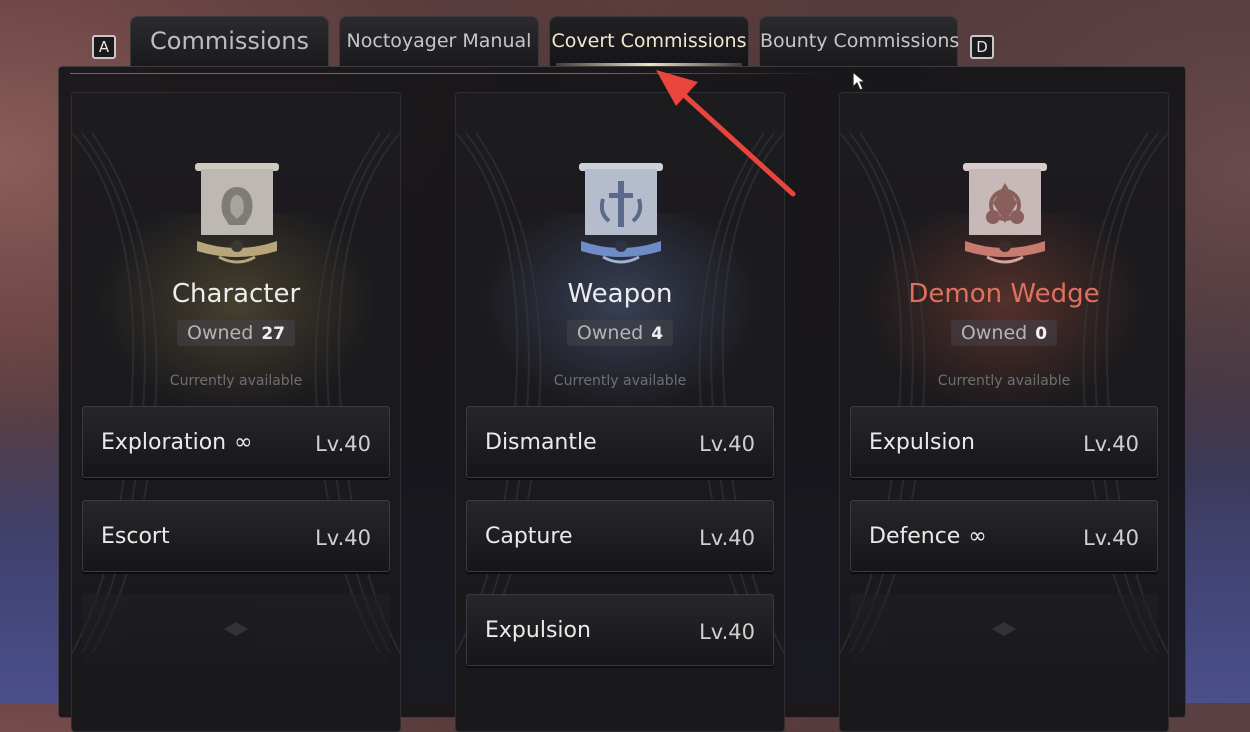  Describe the element at coordinates (859, 41) in the screenshot. I see `tab-bounty-commissions: Bounty Commissions` at that location.